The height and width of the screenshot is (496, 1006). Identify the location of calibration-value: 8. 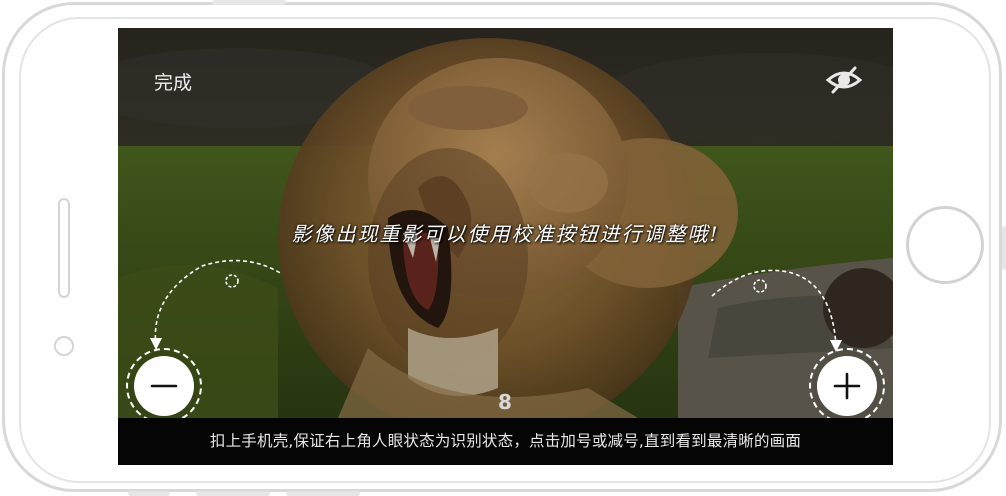
(505, 402).